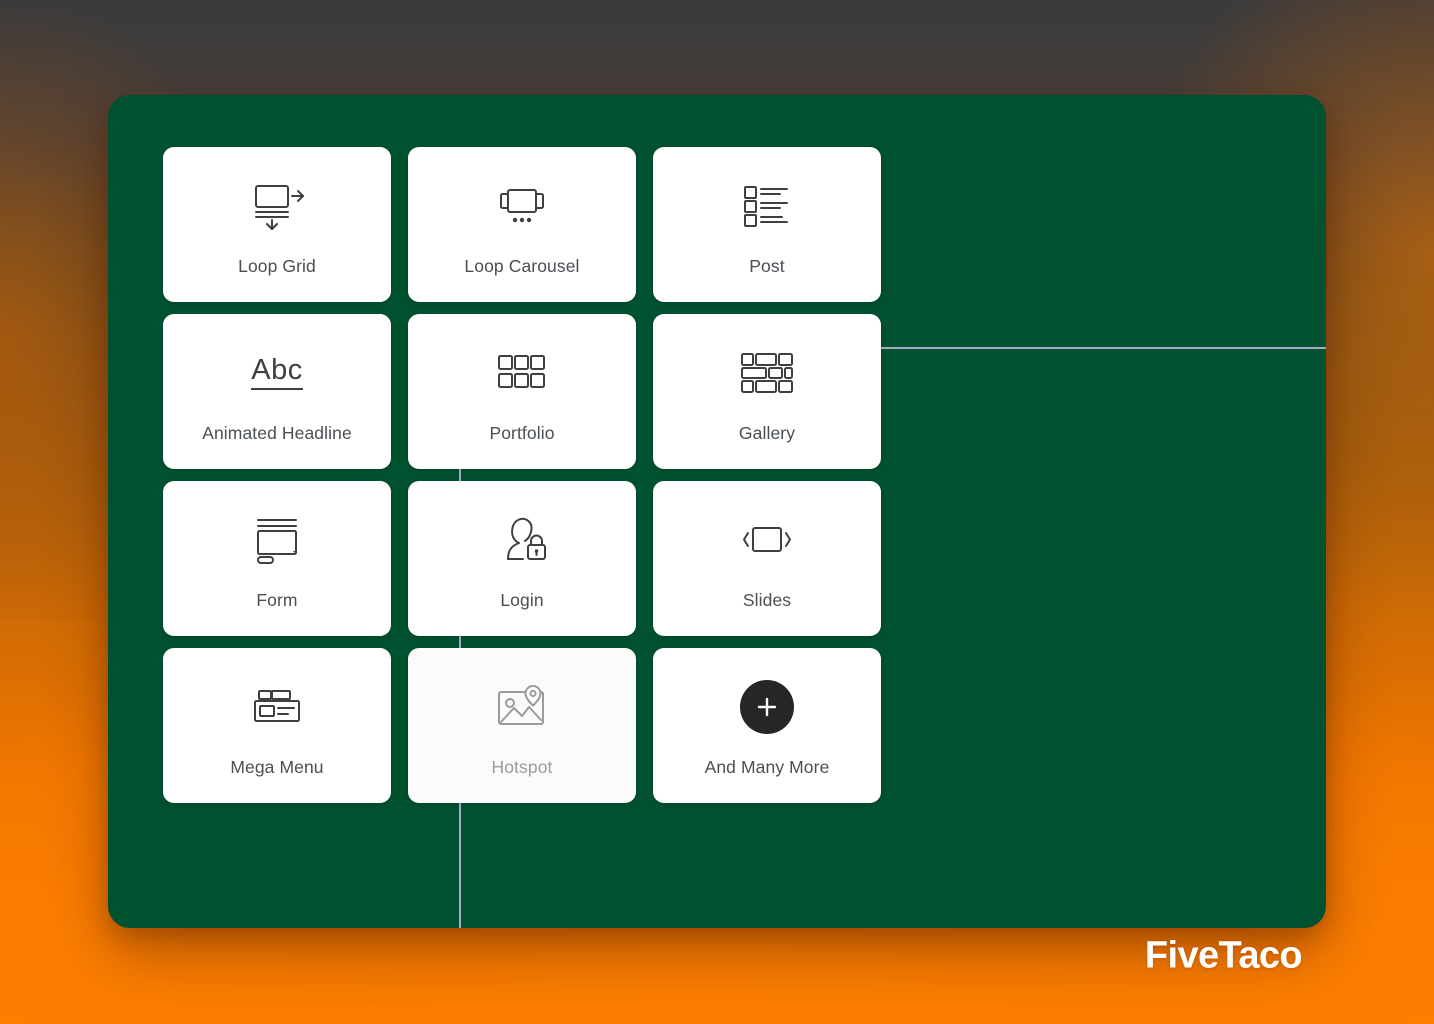 This screenshot has width=1434, height=1024. Describe the element at coordinates (522, 206) in the screenshot. I see `loop-carousel-icon` at that location.